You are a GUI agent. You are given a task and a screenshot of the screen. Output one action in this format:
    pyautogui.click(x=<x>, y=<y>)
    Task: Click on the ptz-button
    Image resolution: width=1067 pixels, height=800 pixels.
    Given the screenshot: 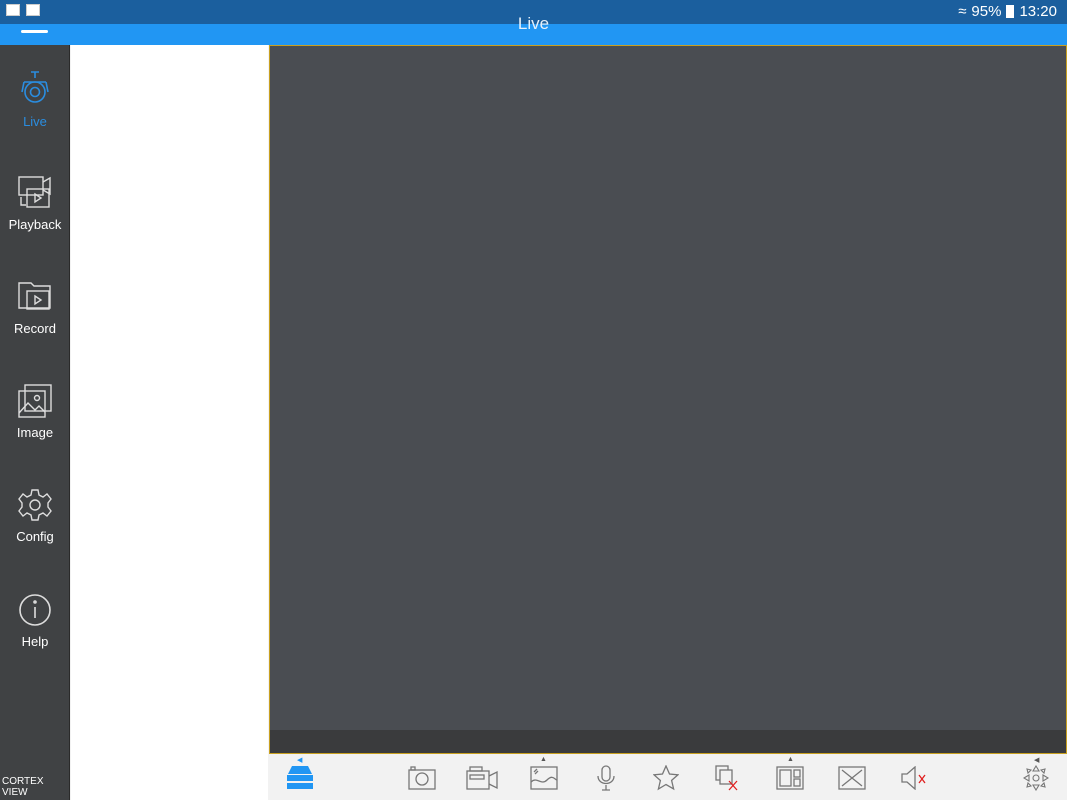 What is the action you would take?
    pyautogui.click(x=1036, y=778)
    